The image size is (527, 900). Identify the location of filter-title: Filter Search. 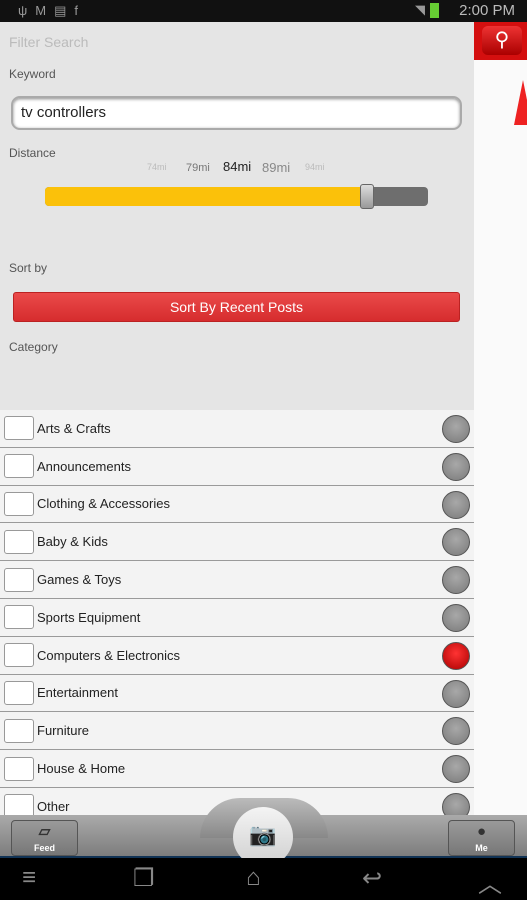
(49, 42).